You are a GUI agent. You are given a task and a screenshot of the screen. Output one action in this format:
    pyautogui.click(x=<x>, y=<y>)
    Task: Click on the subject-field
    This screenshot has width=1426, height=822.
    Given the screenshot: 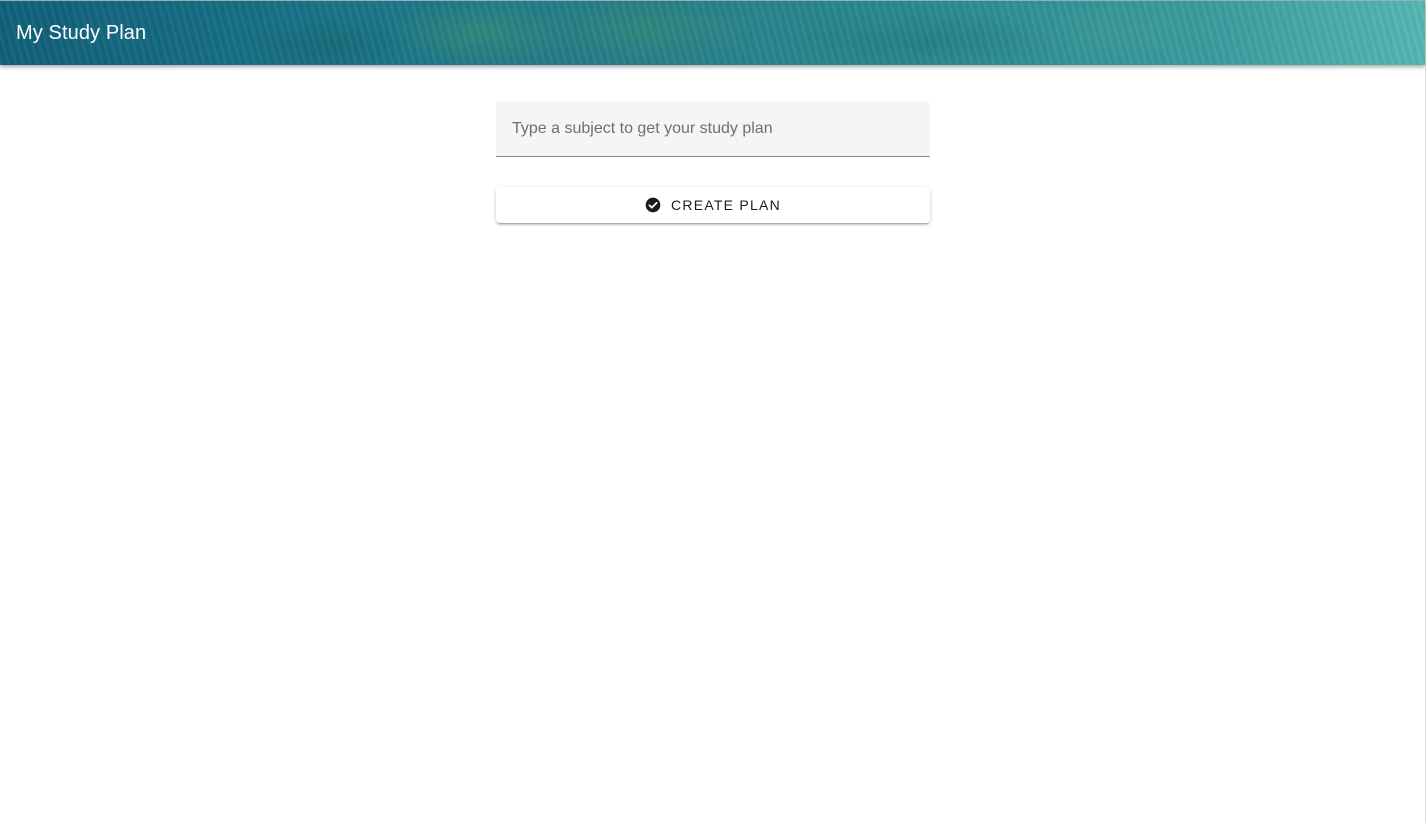 What is the action you would take?
    pyautogui.click(x=713, y=129)
    